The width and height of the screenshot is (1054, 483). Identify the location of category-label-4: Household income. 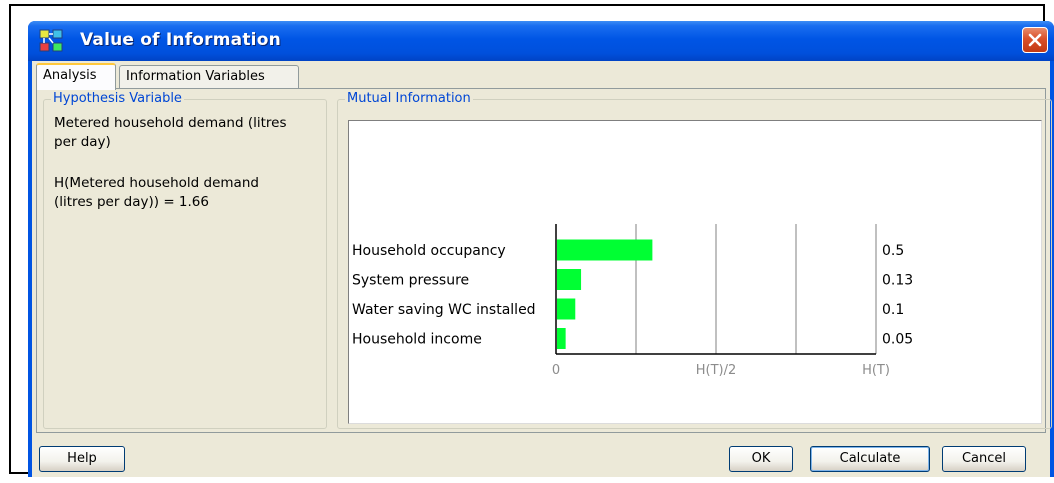
(417, 340).